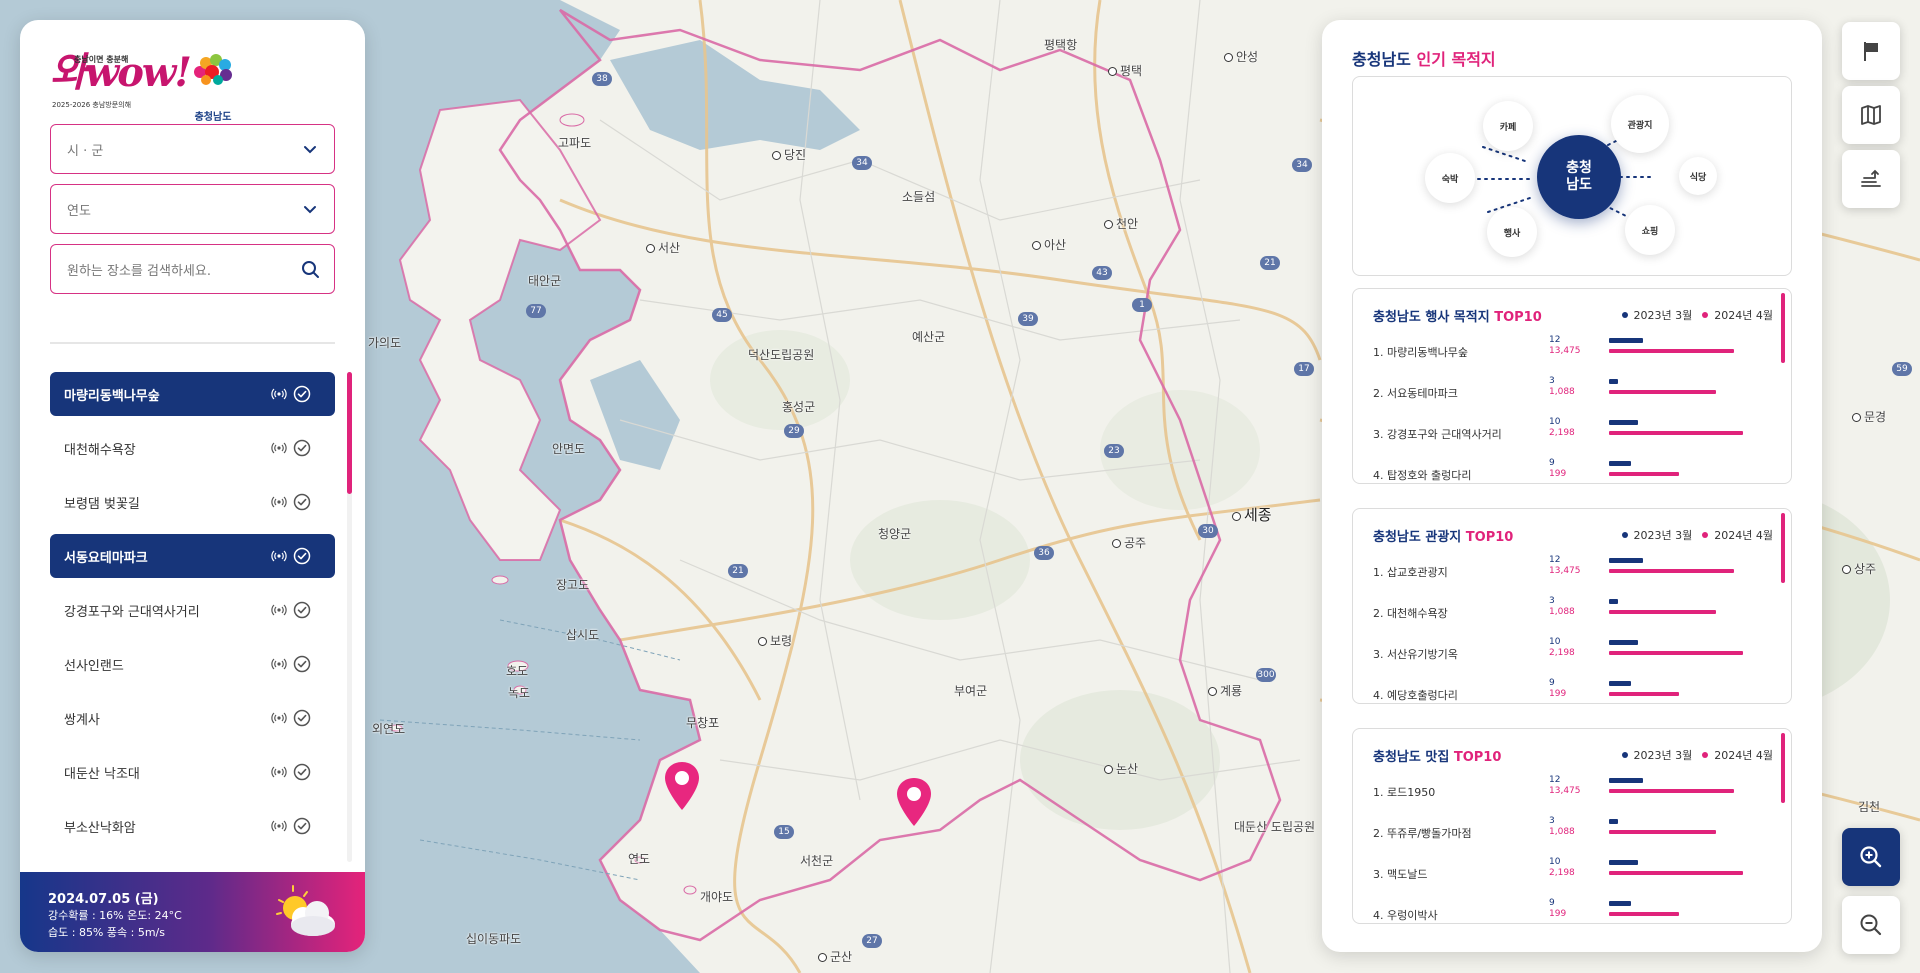 This screenshot has height=973, width=1920. Describe the element at coordinates (1508, 126) in the screenshot. I see `bubble-cafe: 카페` at that location.